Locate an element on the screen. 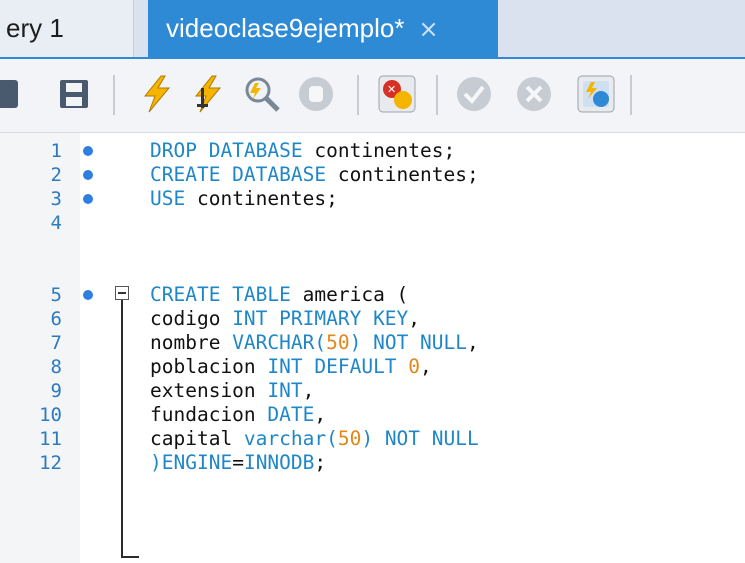 The width and height of the screenshot is (745, 563). code-line-8: poblacion INT DEFAULT 0, is located at coordinates (291, 367).